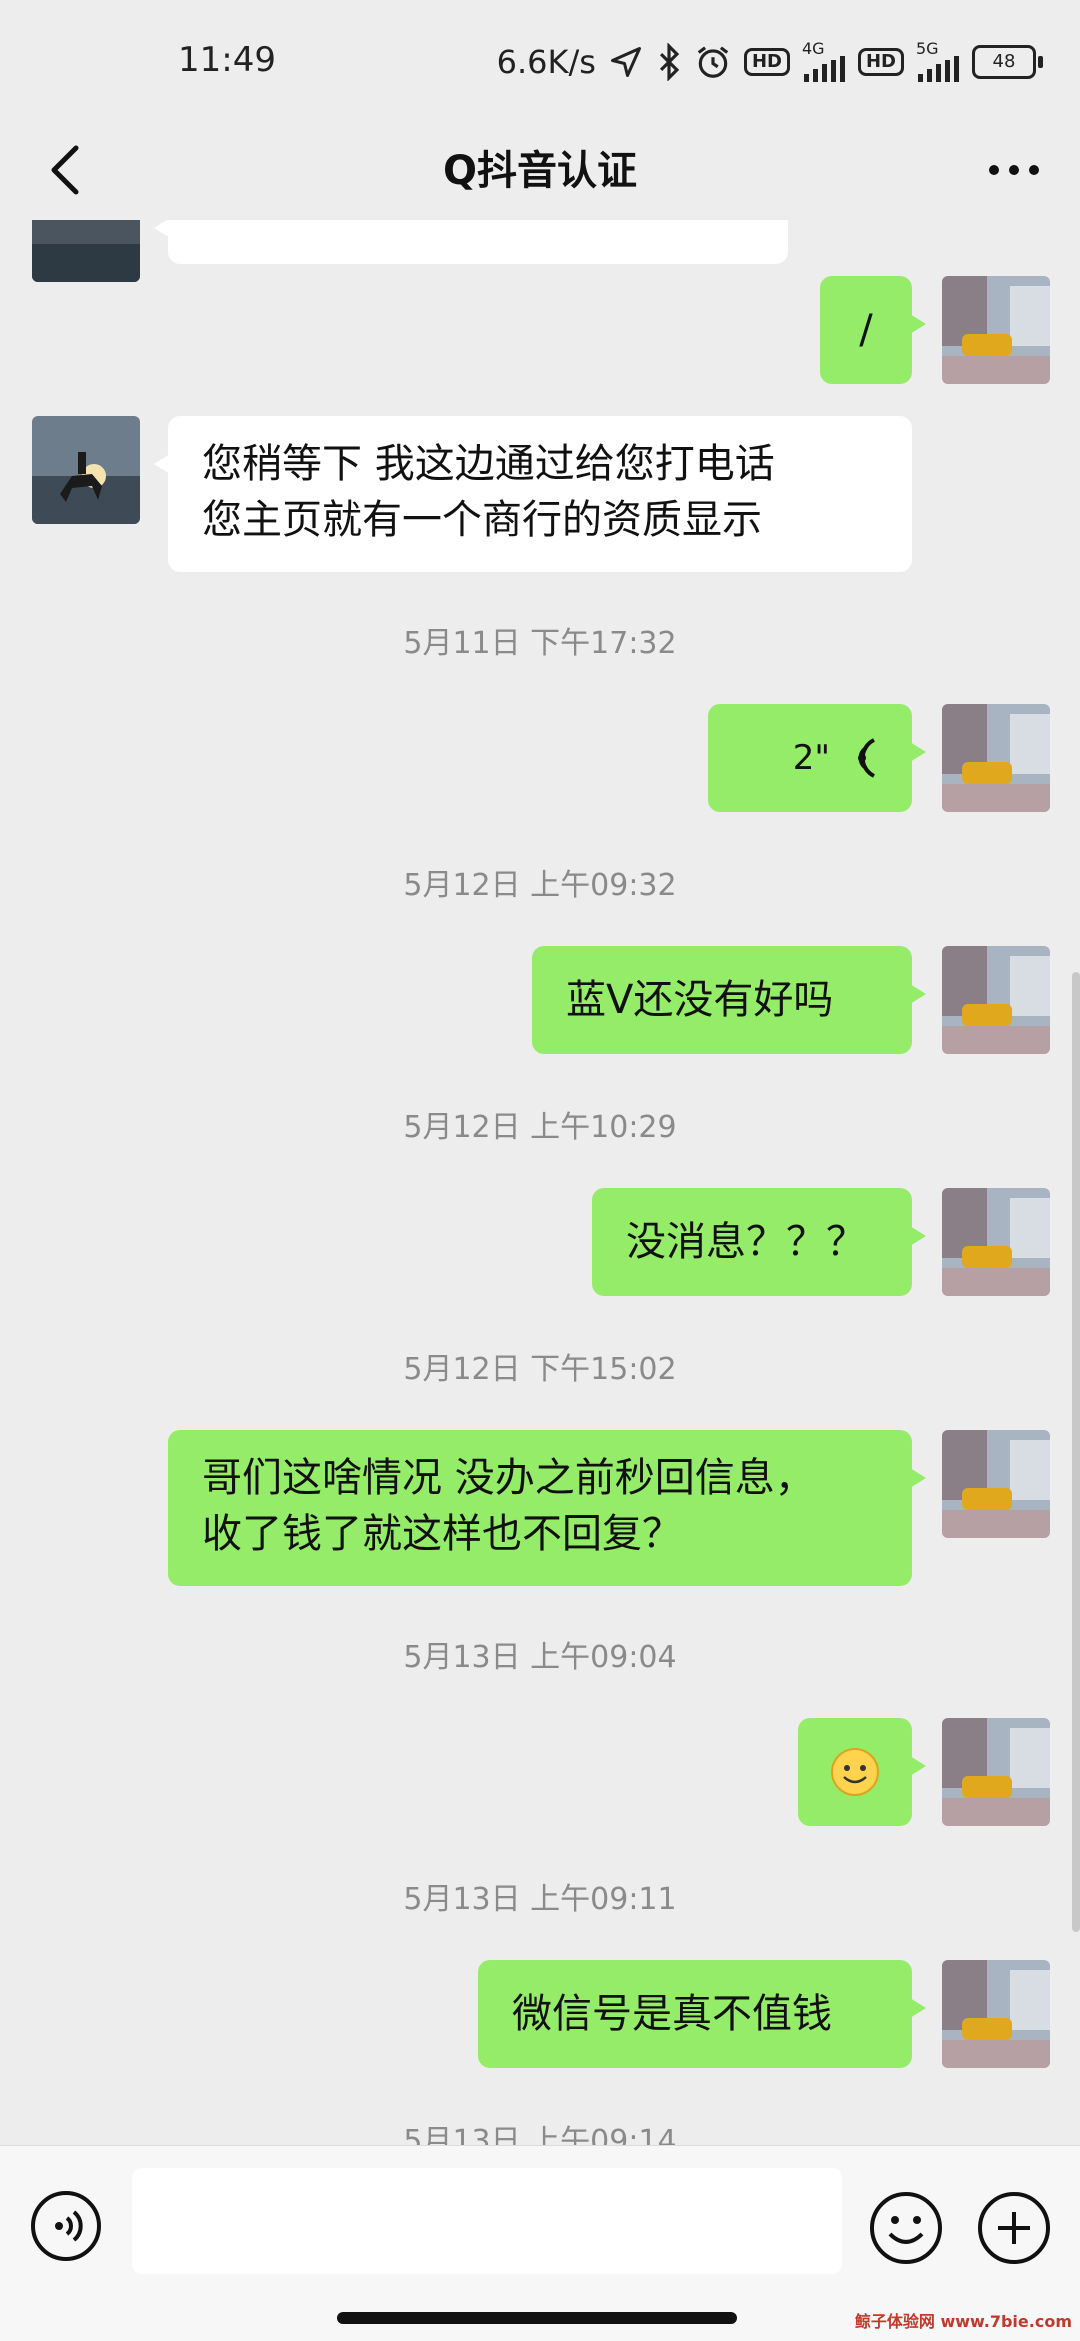 The width and height of the screenshot is (1080, 2341). I want to click on status-bar: 11:49 6.6K/s HD 4G HD 5G 48, so click(540, 60).